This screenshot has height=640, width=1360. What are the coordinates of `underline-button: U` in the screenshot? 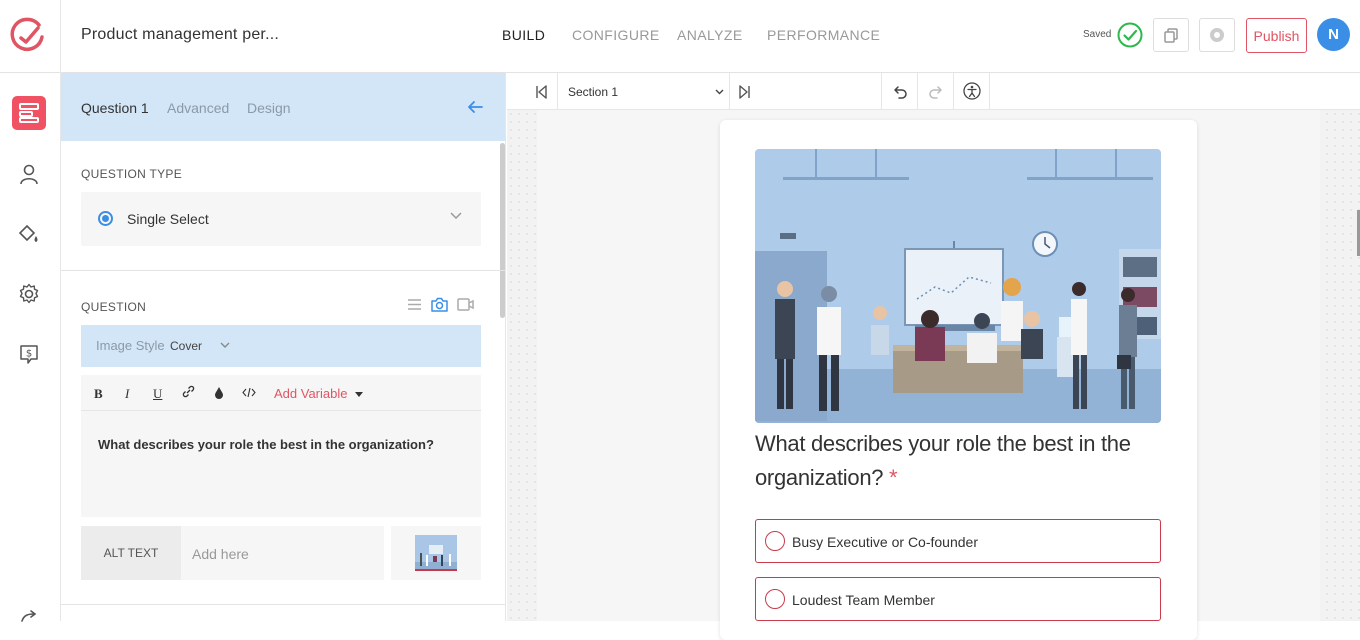 It's located at (157, 394).